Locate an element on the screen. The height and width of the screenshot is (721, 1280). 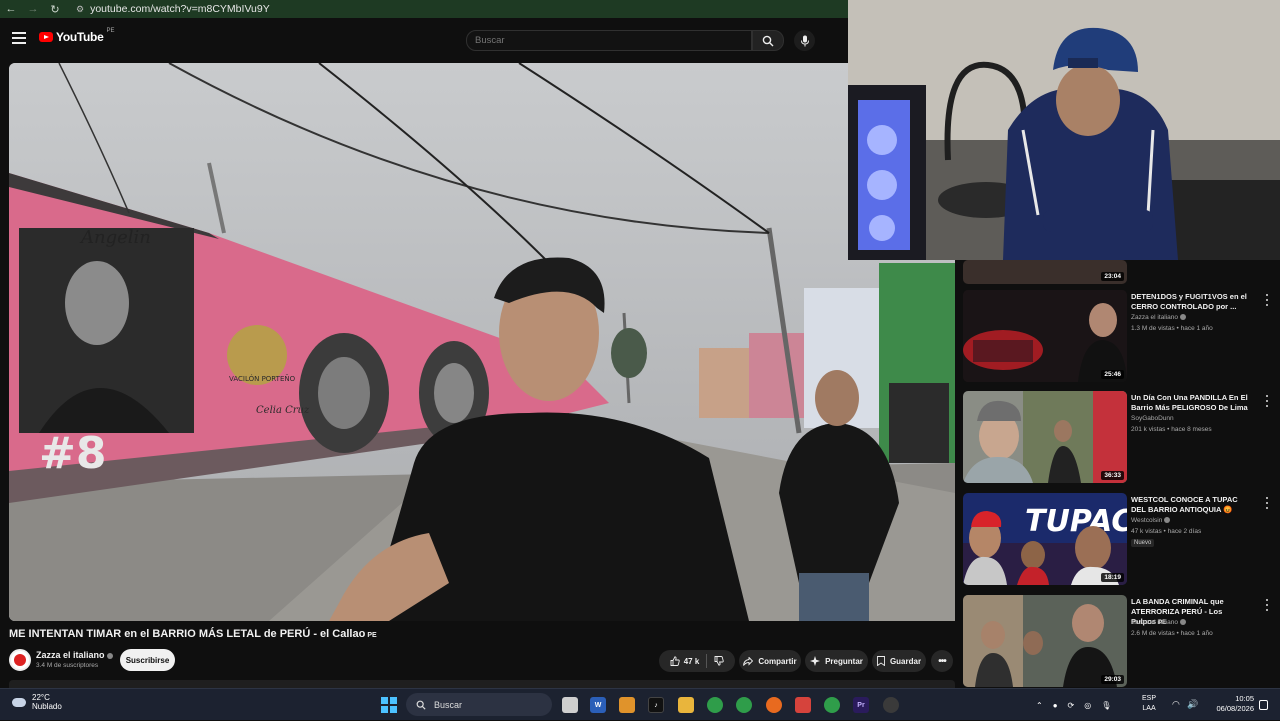
recommendation-thumbnail: 25:46 is located at coordinates (1045, 336).